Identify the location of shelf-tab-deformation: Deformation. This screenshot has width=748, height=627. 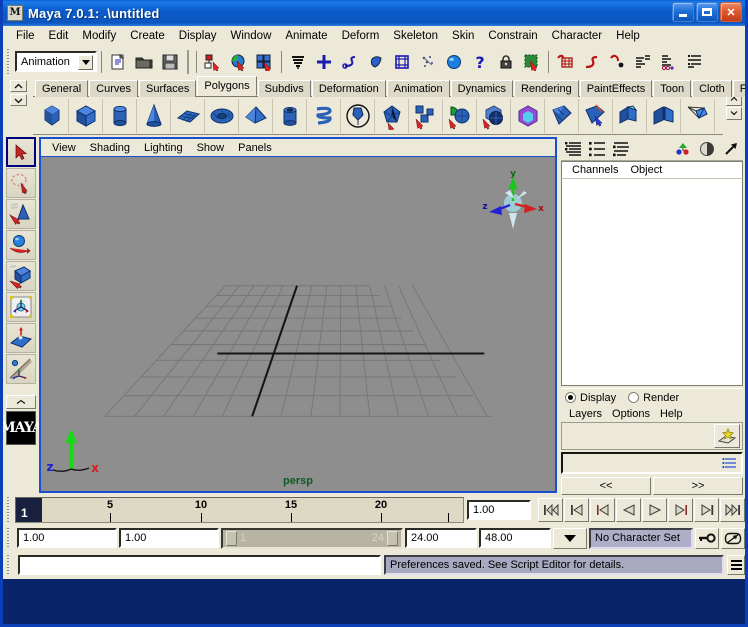
(348, 88).